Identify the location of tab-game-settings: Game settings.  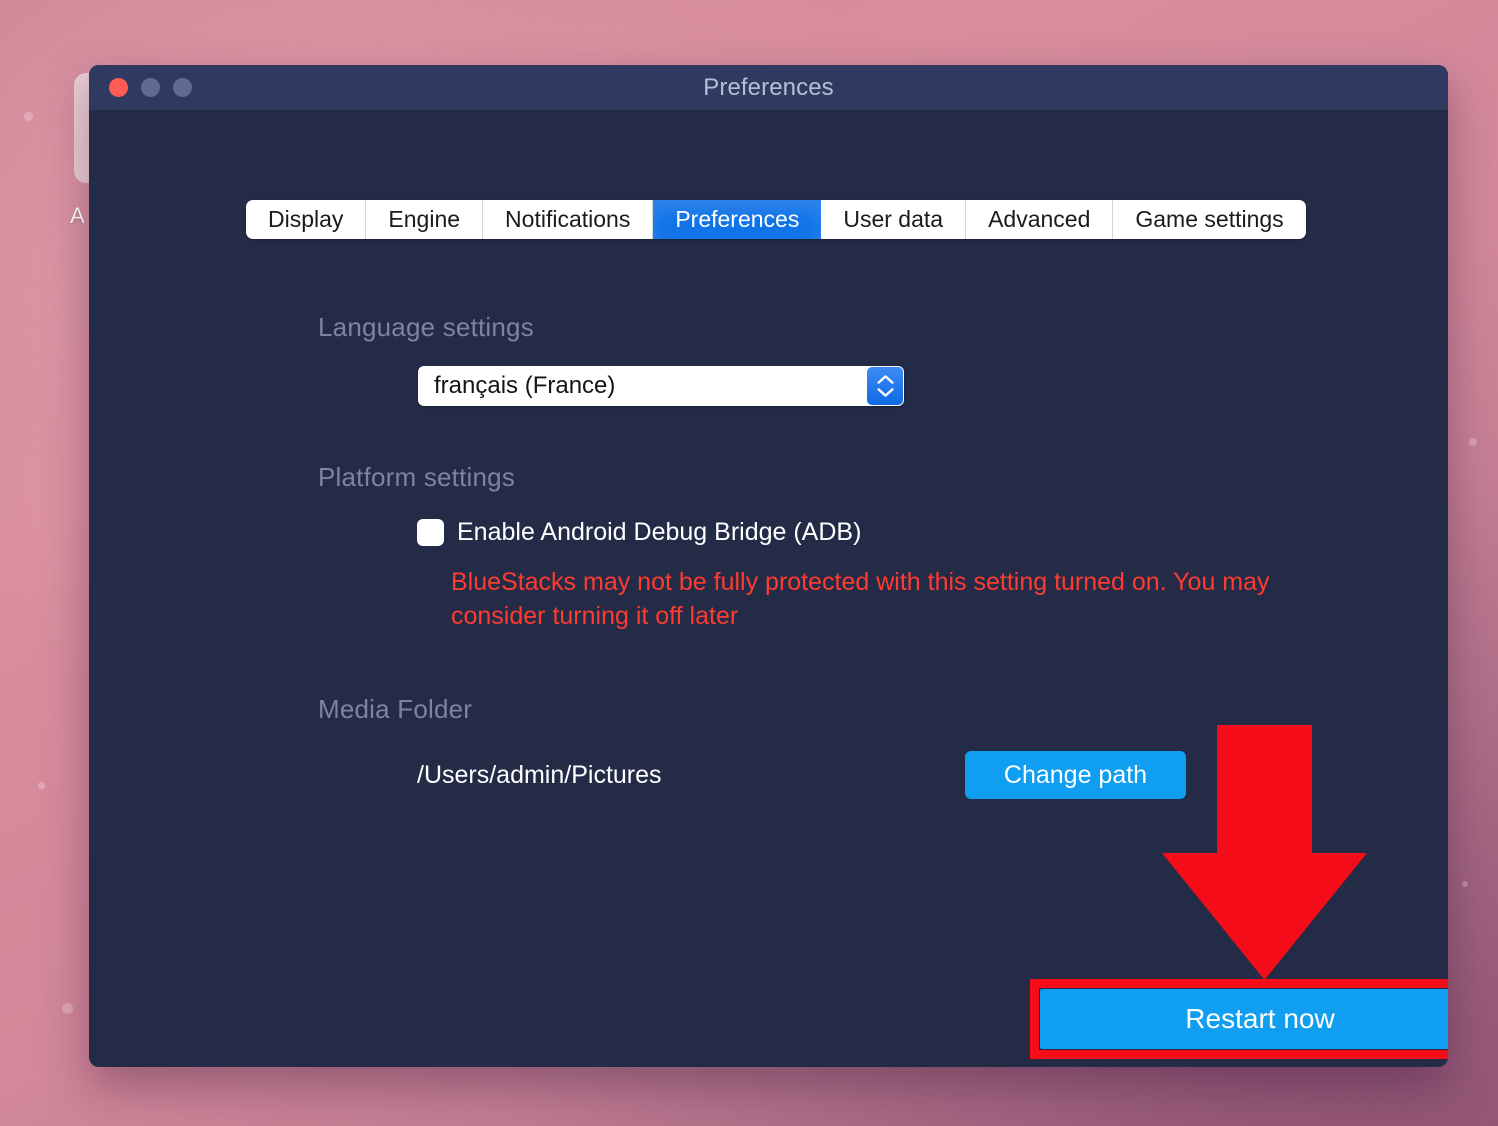
(1209, 219).